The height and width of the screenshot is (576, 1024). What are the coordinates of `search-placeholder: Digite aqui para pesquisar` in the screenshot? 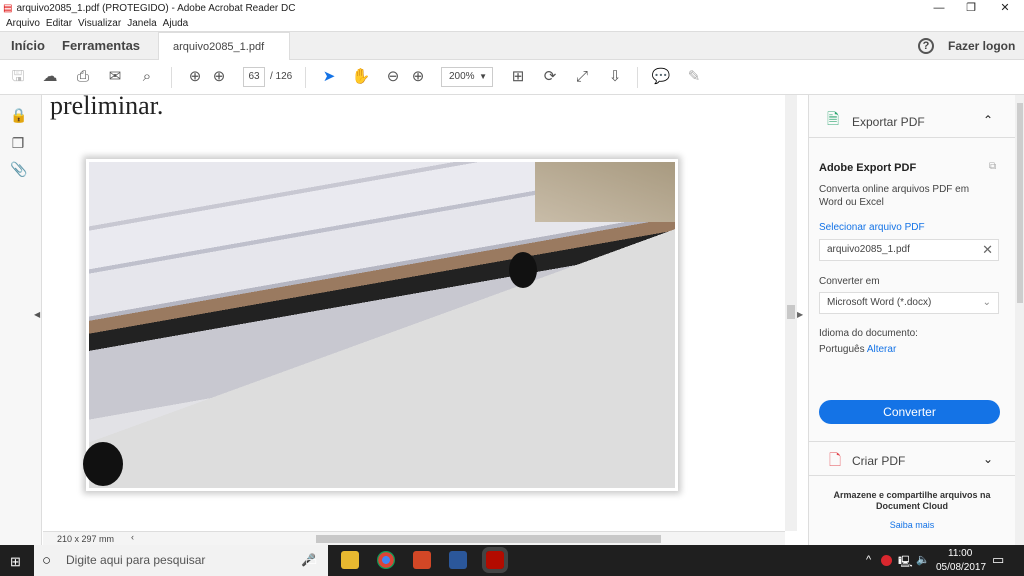 It's located at (136, 560).